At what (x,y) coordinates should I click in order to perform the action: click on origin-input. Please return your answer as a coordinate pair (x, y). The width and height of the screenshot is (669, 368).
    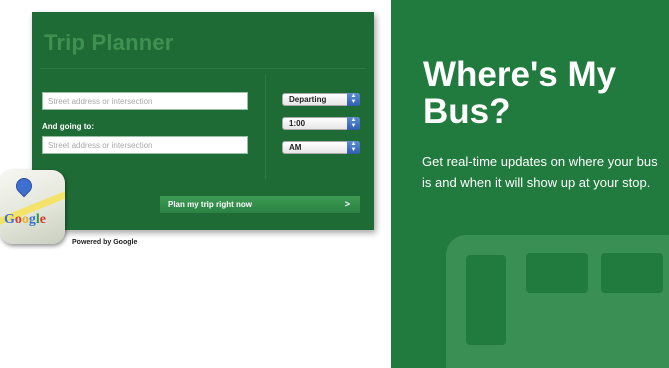
    Looking at the image, I should click on (145, 101).